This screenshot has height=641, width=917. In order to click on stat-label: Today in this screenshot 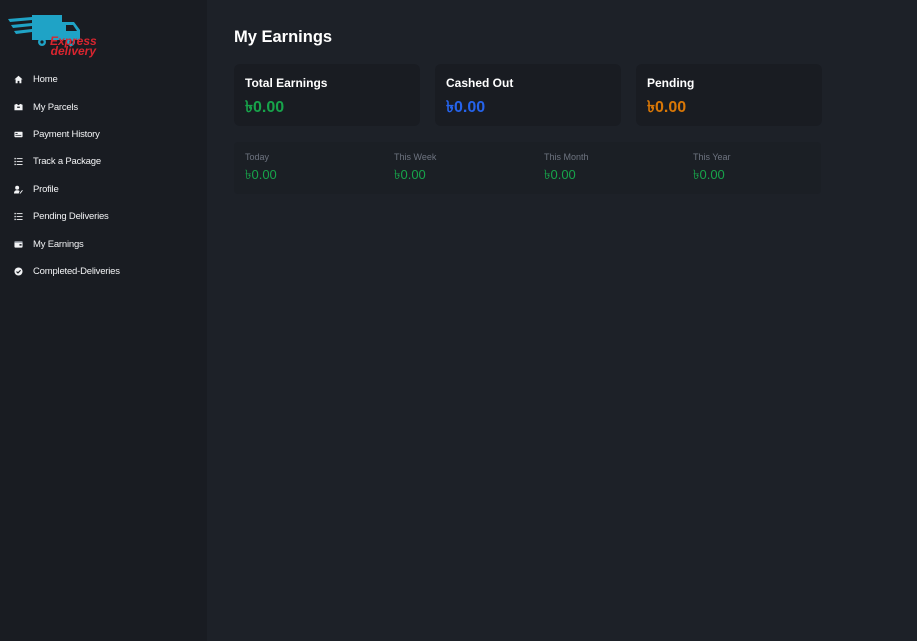, I will do `click(257, 157)`.